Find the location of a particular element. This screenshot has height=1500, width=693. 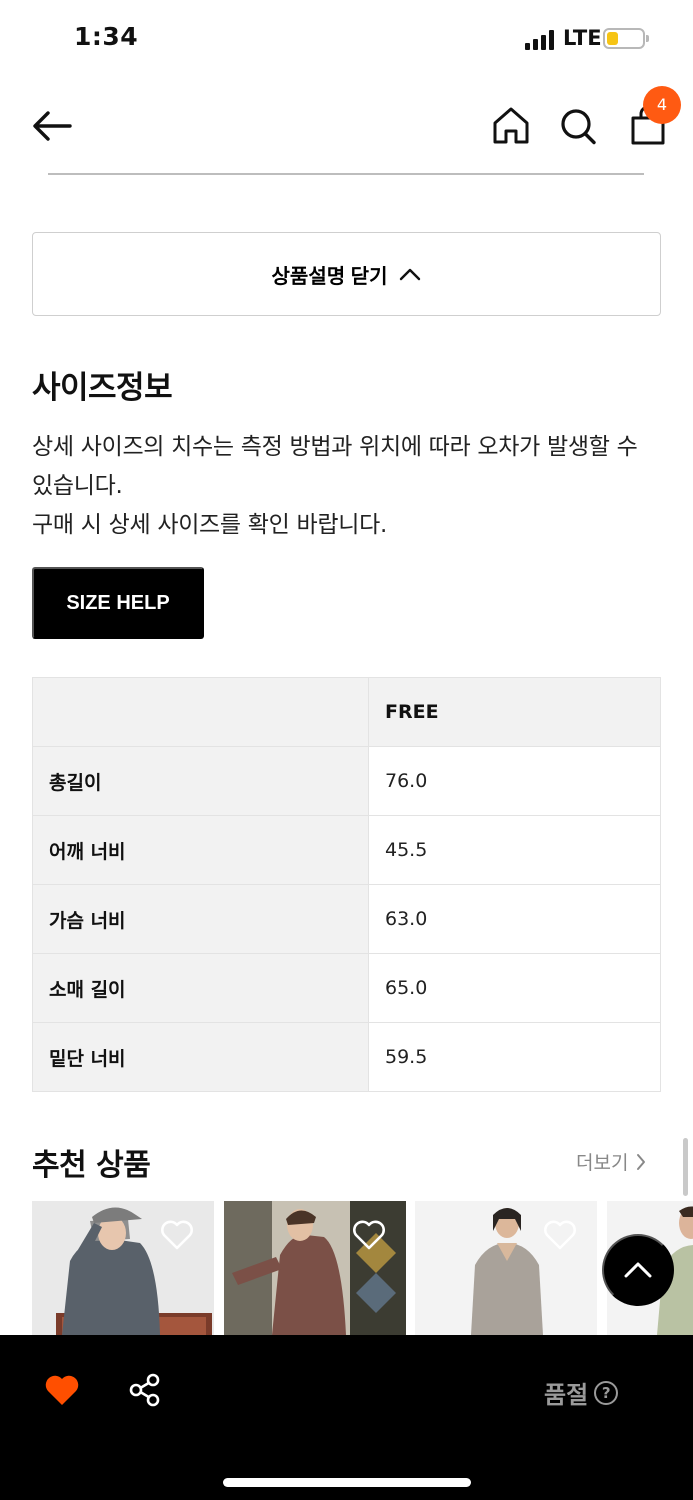

close-description-button: 상품설명 닫기 is located at coordinates (346, 274).